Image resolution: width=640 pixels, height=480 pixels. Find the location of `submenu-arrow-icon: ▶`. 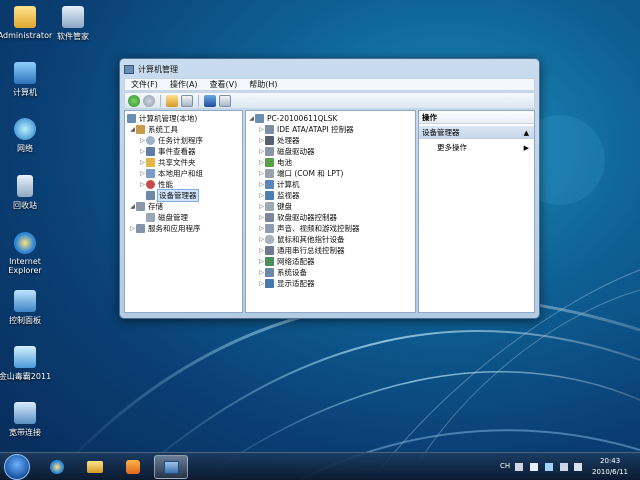

submenu-arrow-icon: ▶ is located at coordinates (526, 147).